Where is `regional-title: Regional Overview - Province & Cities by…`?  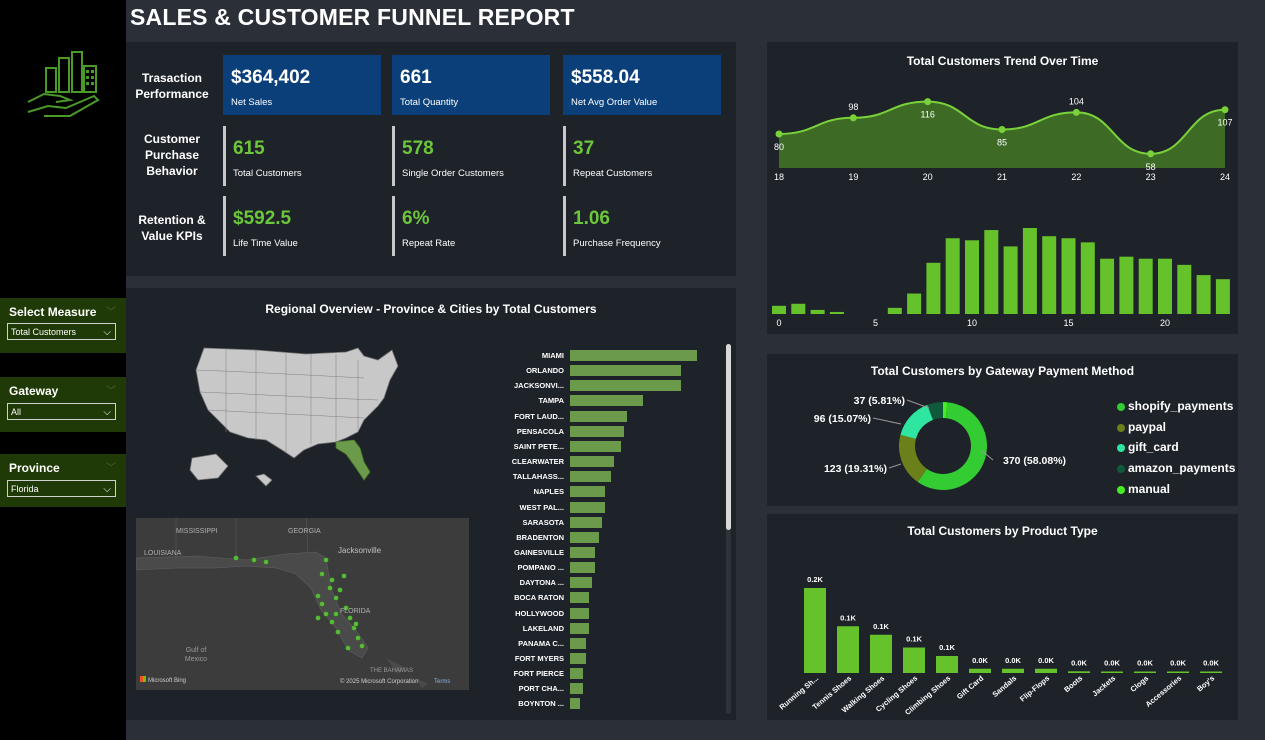
regional-title: Regional Overview - Province & Cities by… is located at coordinates (431, 309).